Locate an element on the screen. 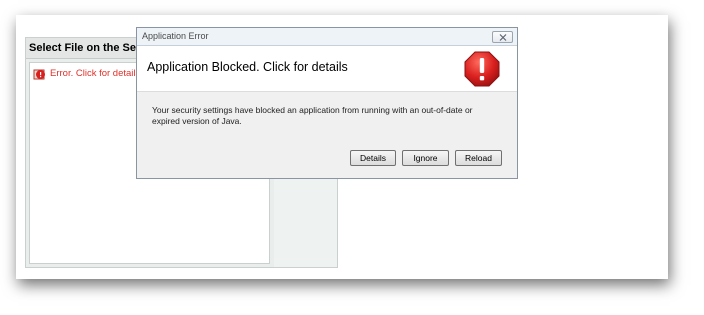 This screenshot has height=315, width=704. error-link: Error. Click for details is located at coordinates (86, 73).